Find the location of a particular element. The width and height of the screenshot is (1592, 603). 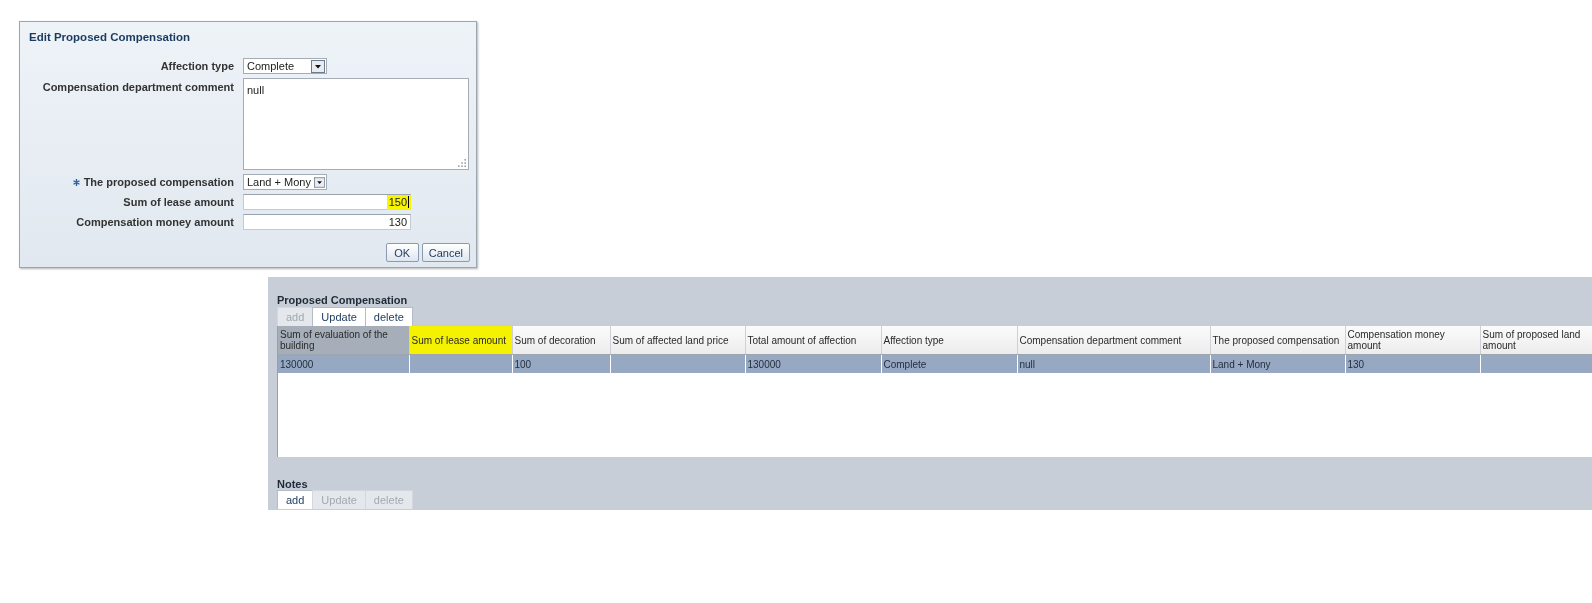

field-label: Compensation money amount is located at coordinates (155, 222).